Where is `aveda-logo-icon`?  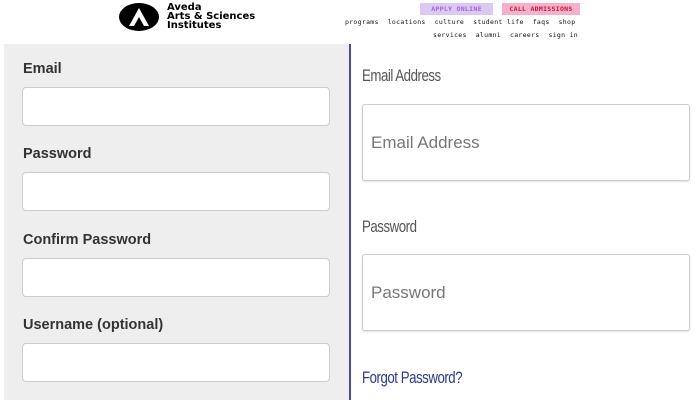
aveda-logo-icon is located at coordinates (139, 17).